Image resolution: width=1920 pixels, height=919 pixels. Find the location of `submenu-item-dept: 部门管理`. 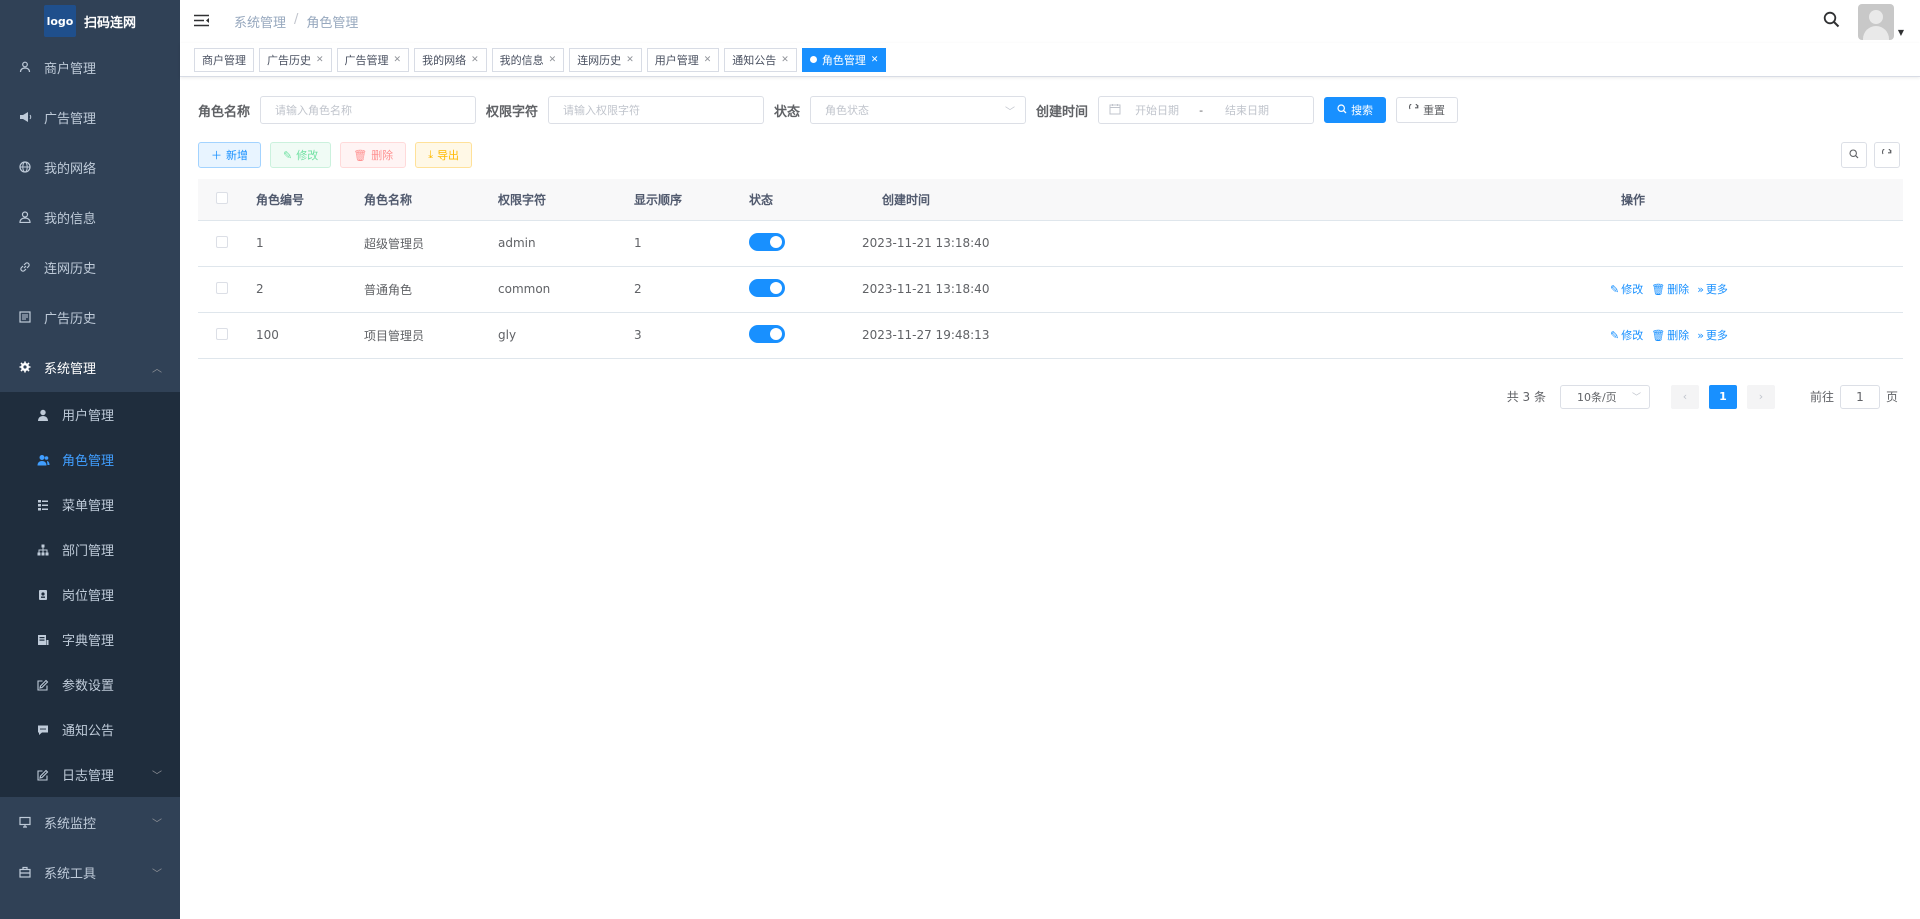

submenu-item-dept: 部门管理 is located at coordinates (90, 549).